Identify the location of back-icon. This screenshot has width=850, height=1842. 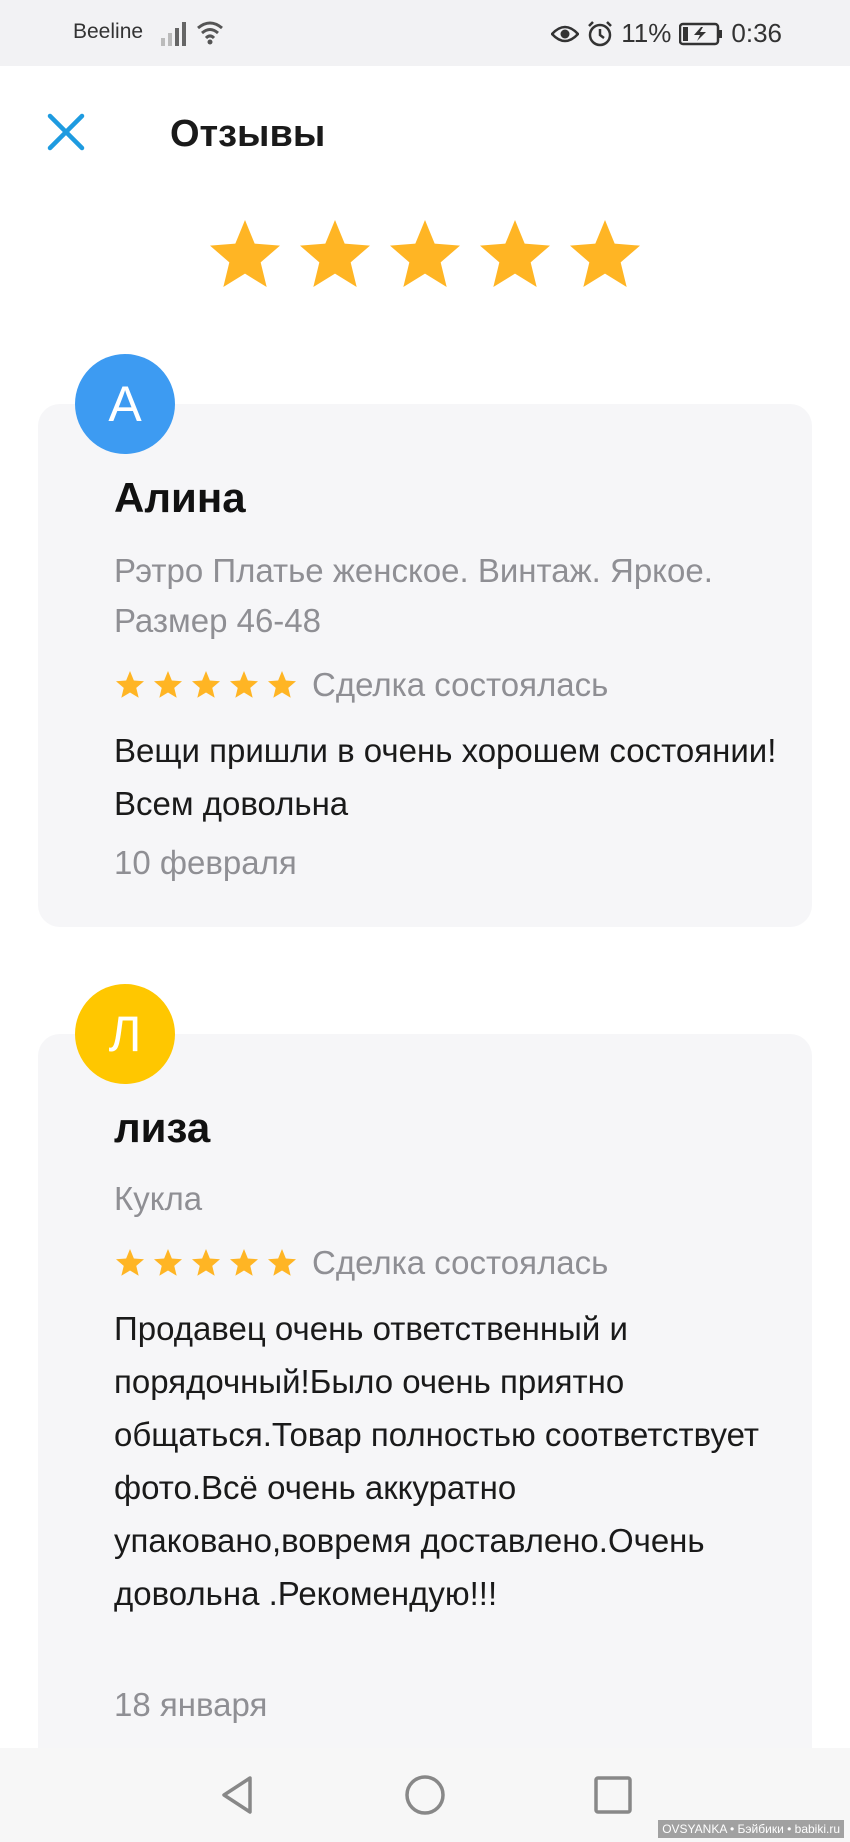
(237, 1795).